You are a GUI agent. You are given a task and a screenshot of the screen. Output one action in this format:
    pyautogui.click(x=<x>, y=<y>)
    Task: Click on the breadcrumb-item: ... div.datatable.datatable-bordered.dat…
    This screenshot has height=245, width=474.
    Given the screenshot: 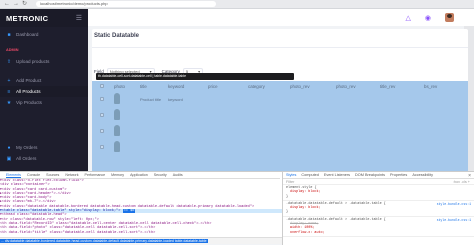 What is the action you would take?
    pyautogui.click(x=104, y=241)
    